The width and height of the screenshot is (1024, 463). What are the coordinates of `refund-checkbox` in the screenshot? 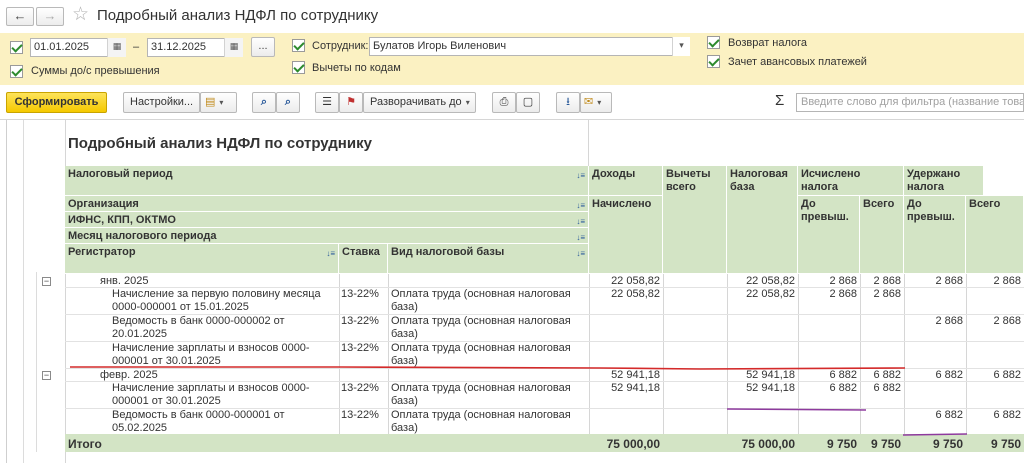 It's located at (713, 42).